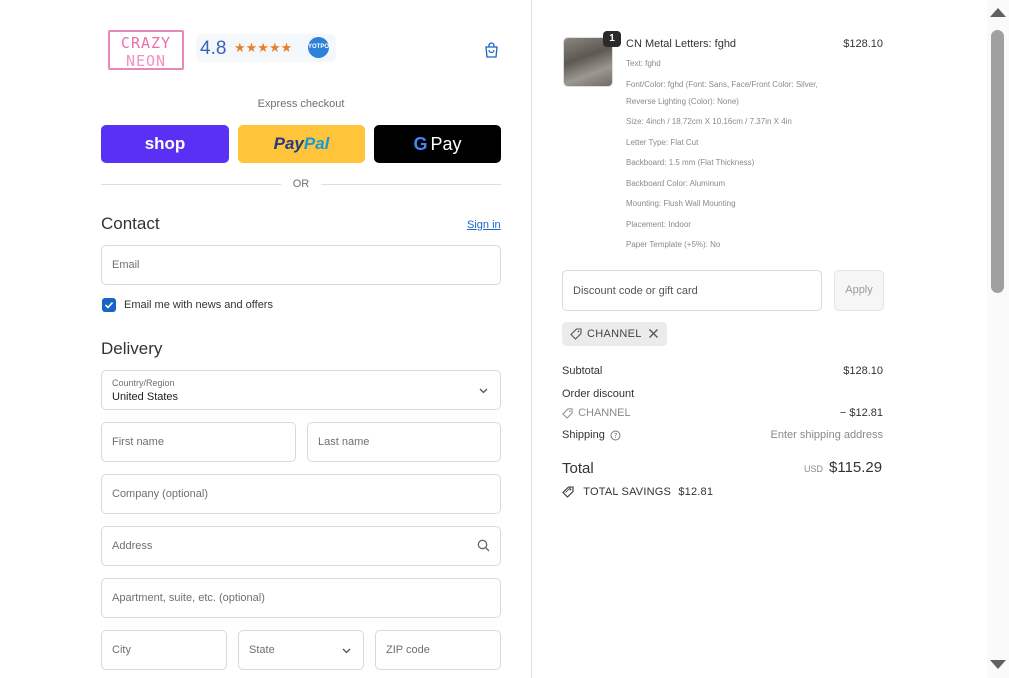 This screenshot has width=1009, height=678. I want to click on product-thumbnail: 1, so click(592, 59).